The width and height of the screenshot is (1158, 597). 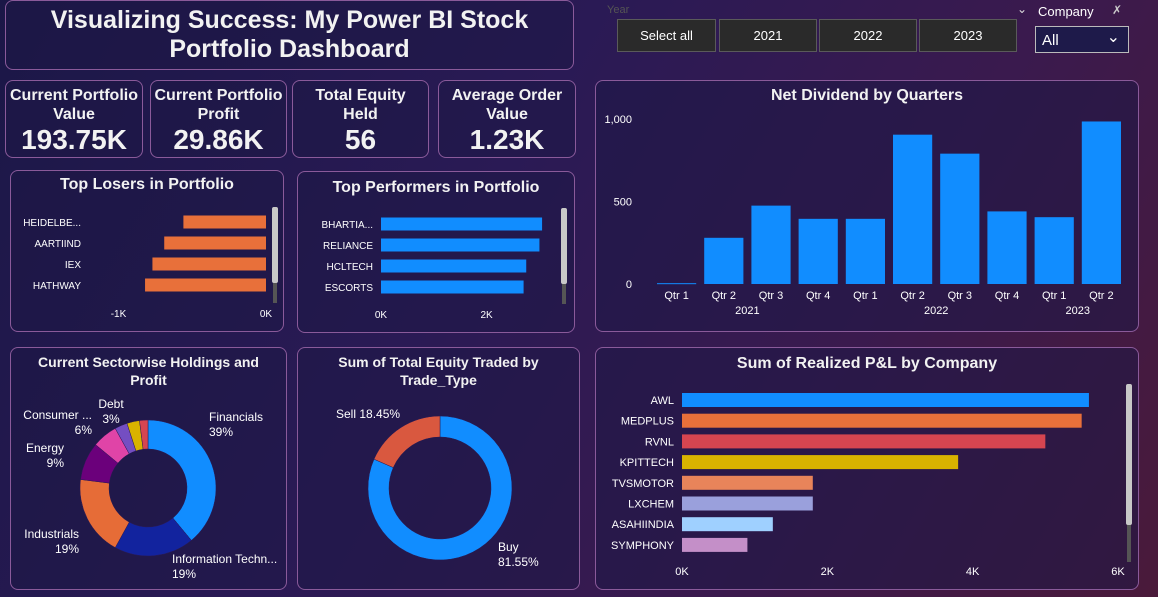 What do you see at coordinates (618, 120) in the screenshot?
I see `y-tick-label: 1,000` at bounding box center [618, 120].